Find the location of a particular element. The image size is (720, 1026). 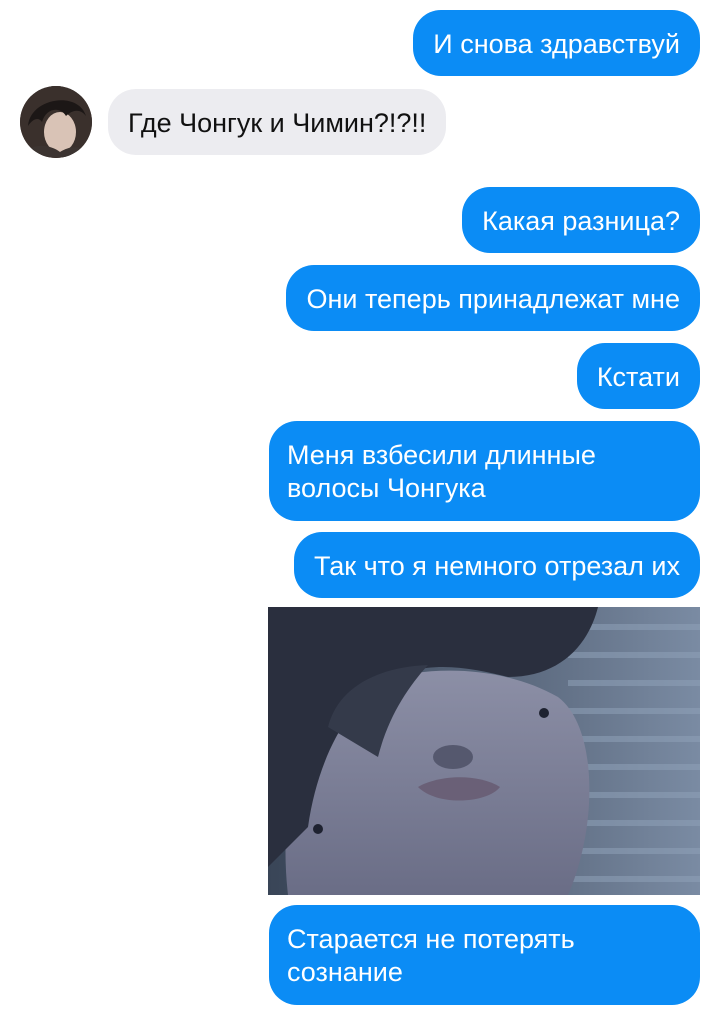

message-bubble-outgoing: Так что я немного отрезал их is located at coordinates (496, 565).